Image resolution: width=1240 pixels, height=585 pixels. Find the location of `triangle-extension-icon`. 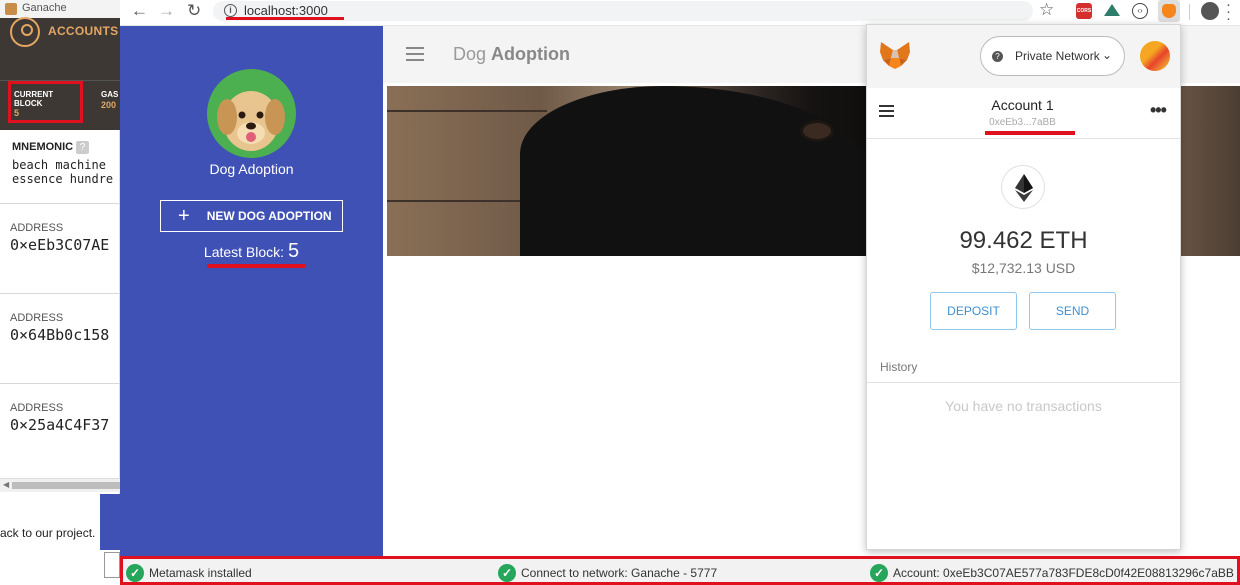

triangle-extension-icon is located at coordinates (1112, 10).